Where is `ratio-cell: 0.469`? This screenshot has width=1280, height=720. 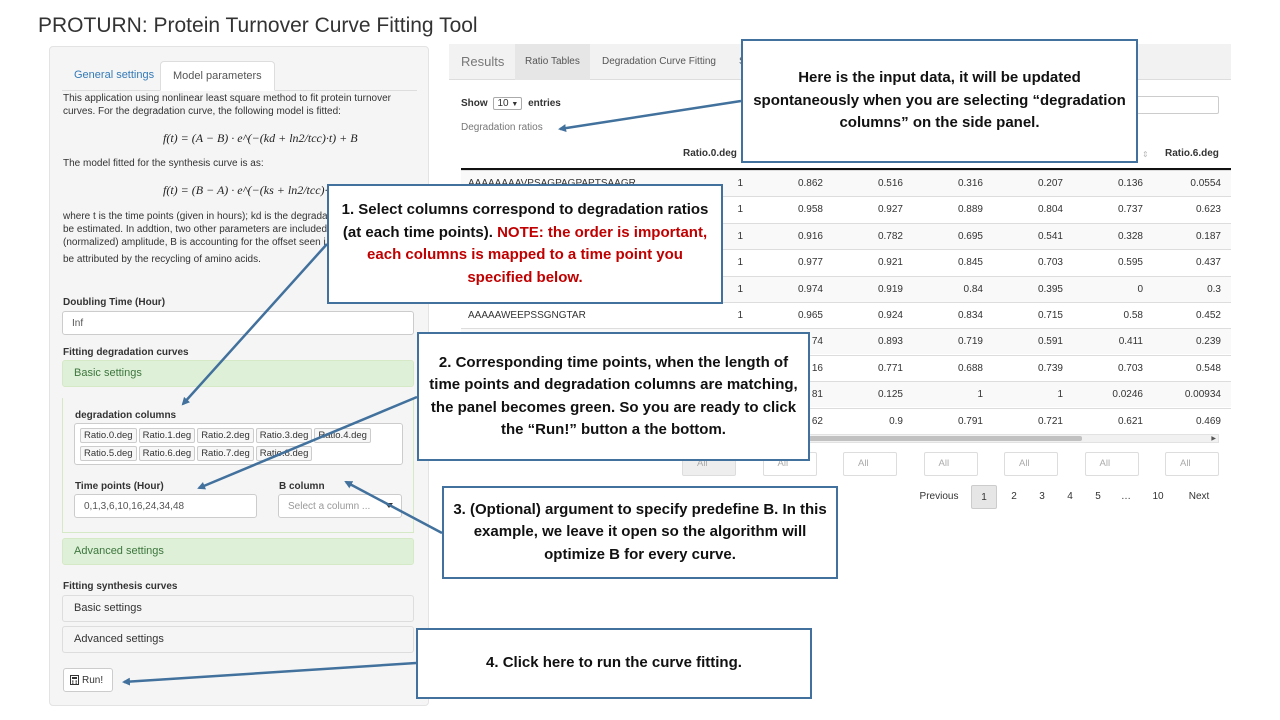 ratio-cell: 0.469 is located at coordinates (1208, 421).